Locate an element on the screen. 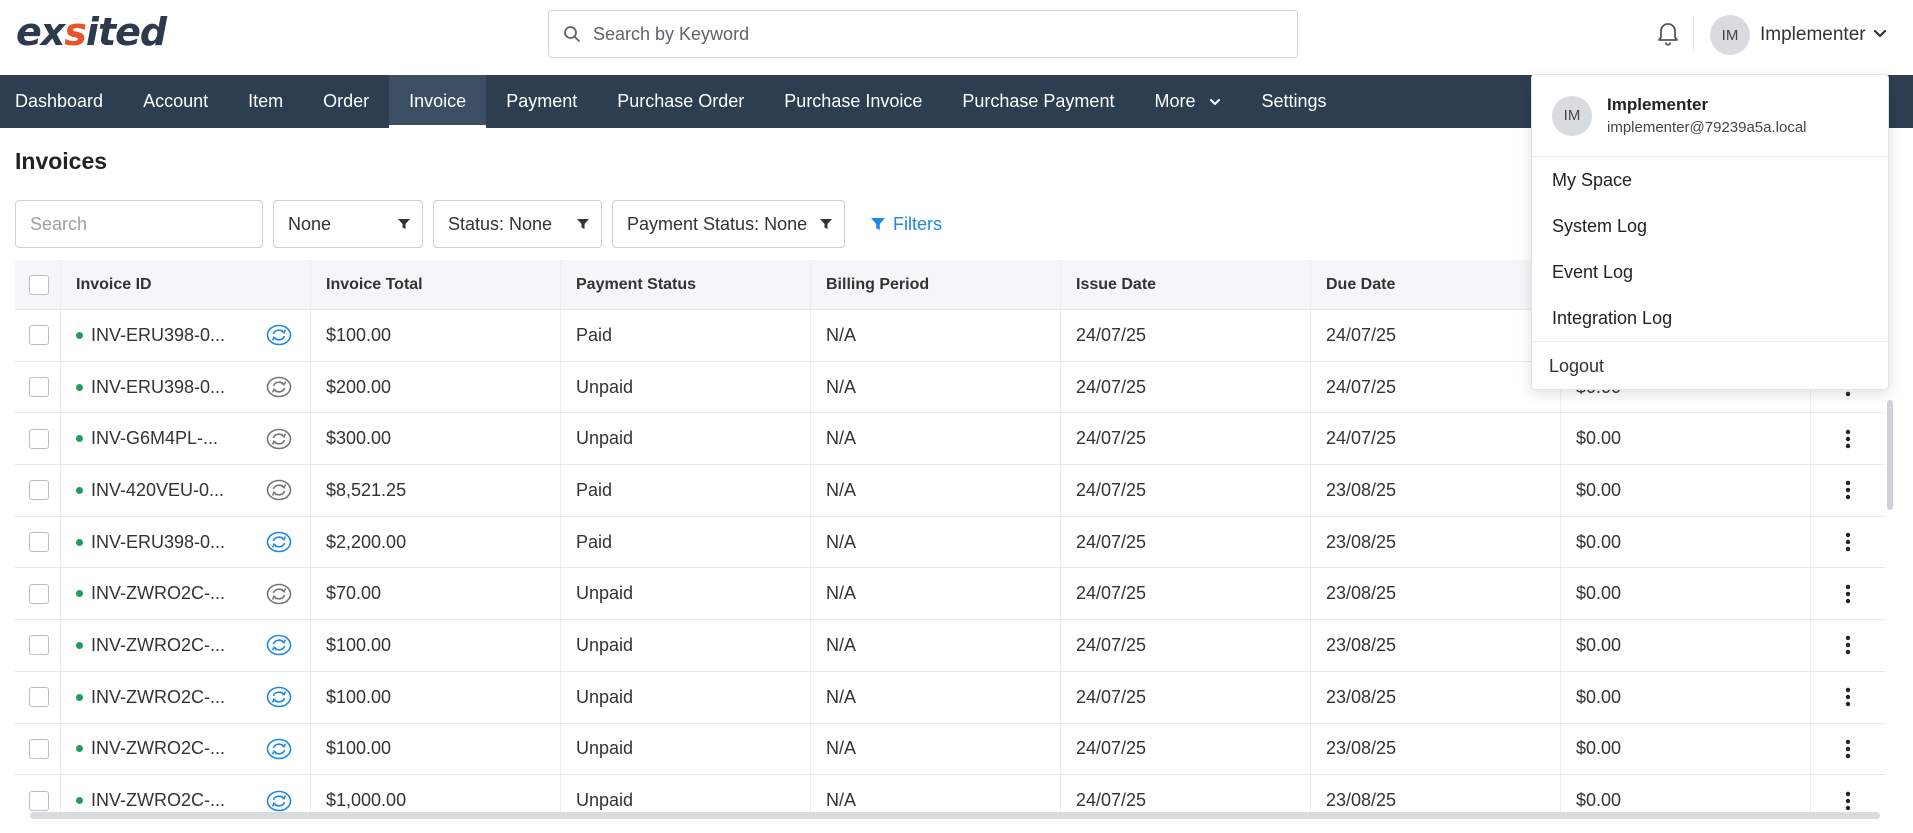 This screenshot has height=833, width=1913. nav-item-item: Item is located at coordinates (265, 101).